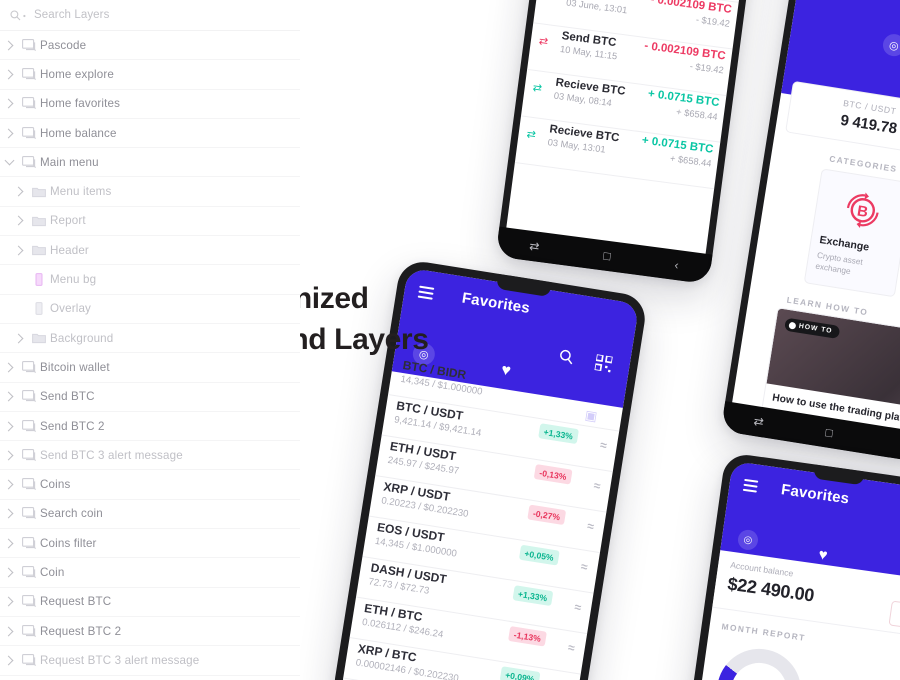  Describe the element at coordinates (520, 673) in the screenshot. I see `change-badge: +0,09%` at that location.